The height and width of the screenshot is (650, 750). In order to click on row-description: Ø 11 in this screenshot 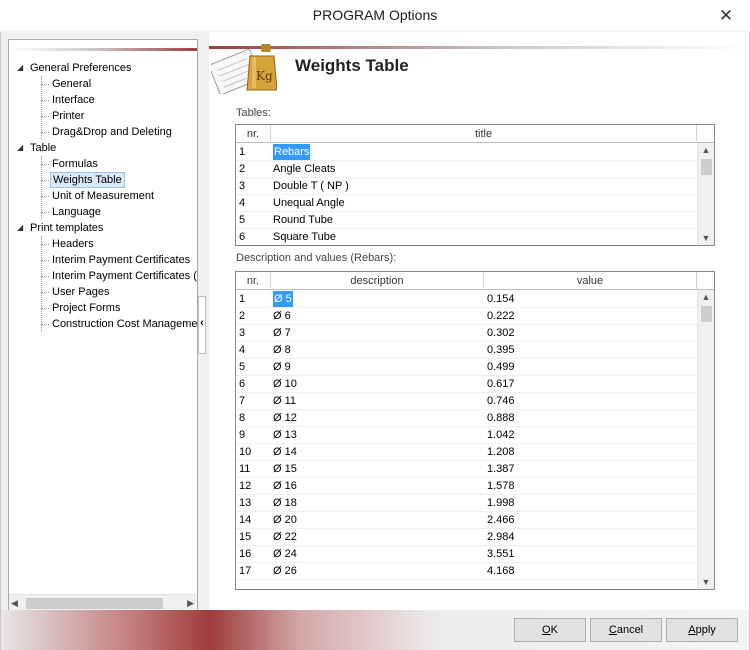, I will do `click(285, 401)`.